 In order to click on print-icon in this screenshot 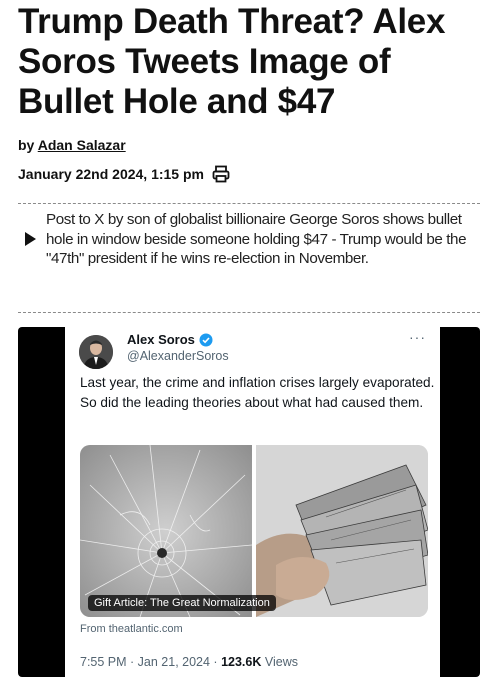, I will do `click(221, 174)`.